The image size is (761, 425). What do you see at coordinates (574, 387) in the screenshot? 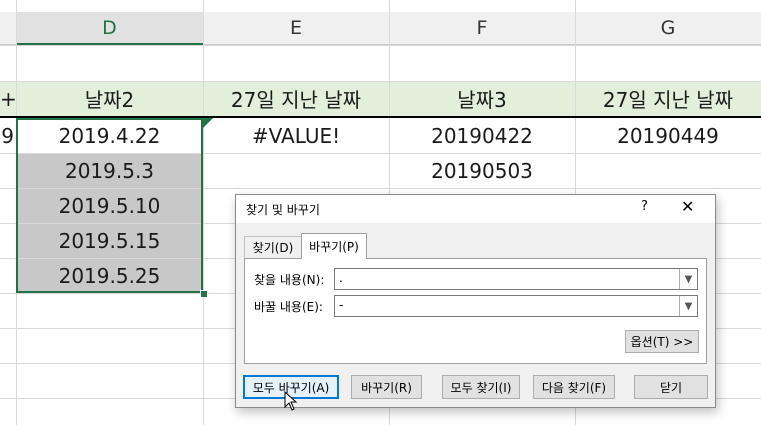
I see `find-next-button: 다음 찾기(F)` at bounding box center [574, 387].